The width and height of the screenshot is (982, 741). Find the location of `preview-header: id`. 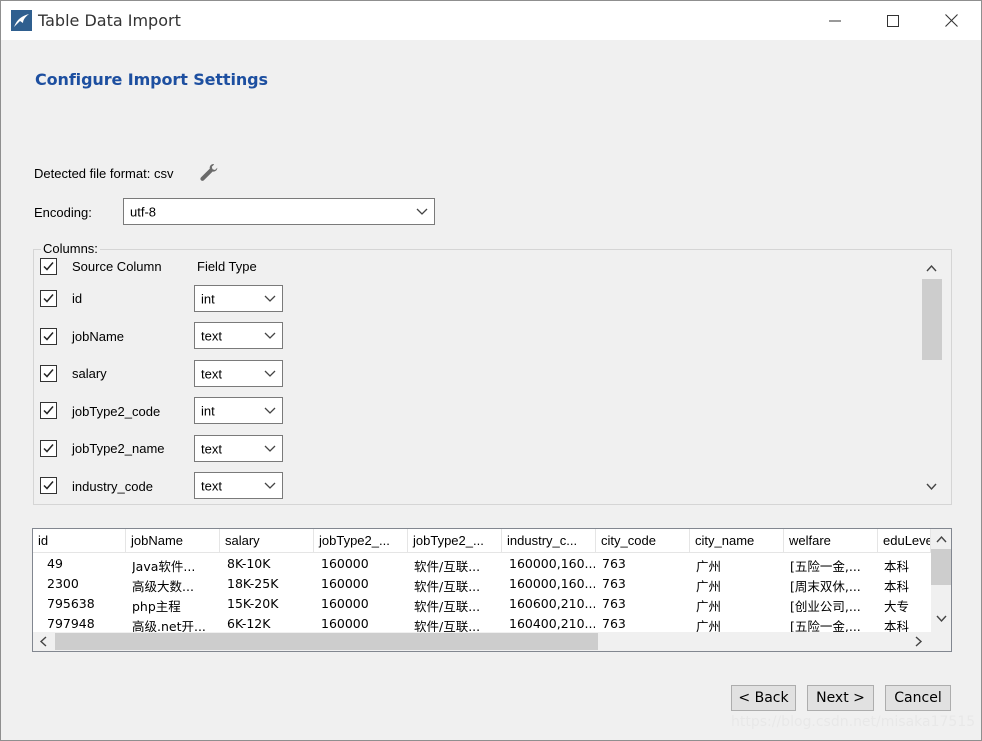

preview-header: id is located at coordinates (79, 541).